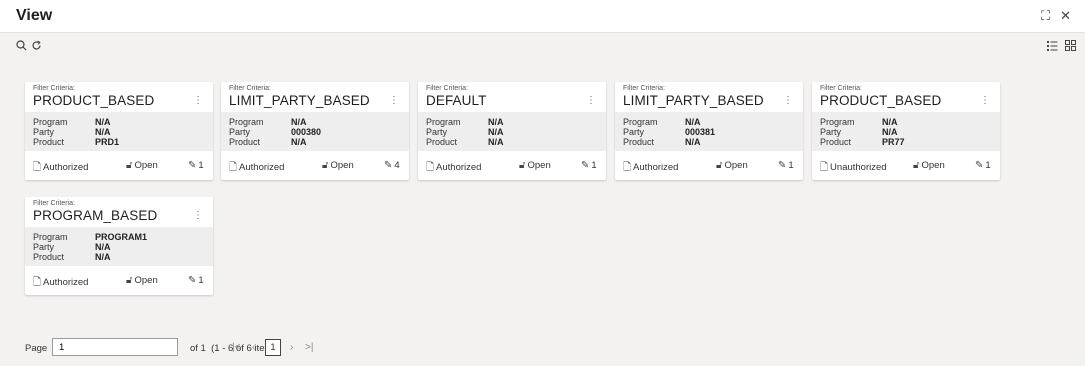 The width and height of the screenshot is (1085, 366). I want to click on grid-view-icon, so click(1070, 46).